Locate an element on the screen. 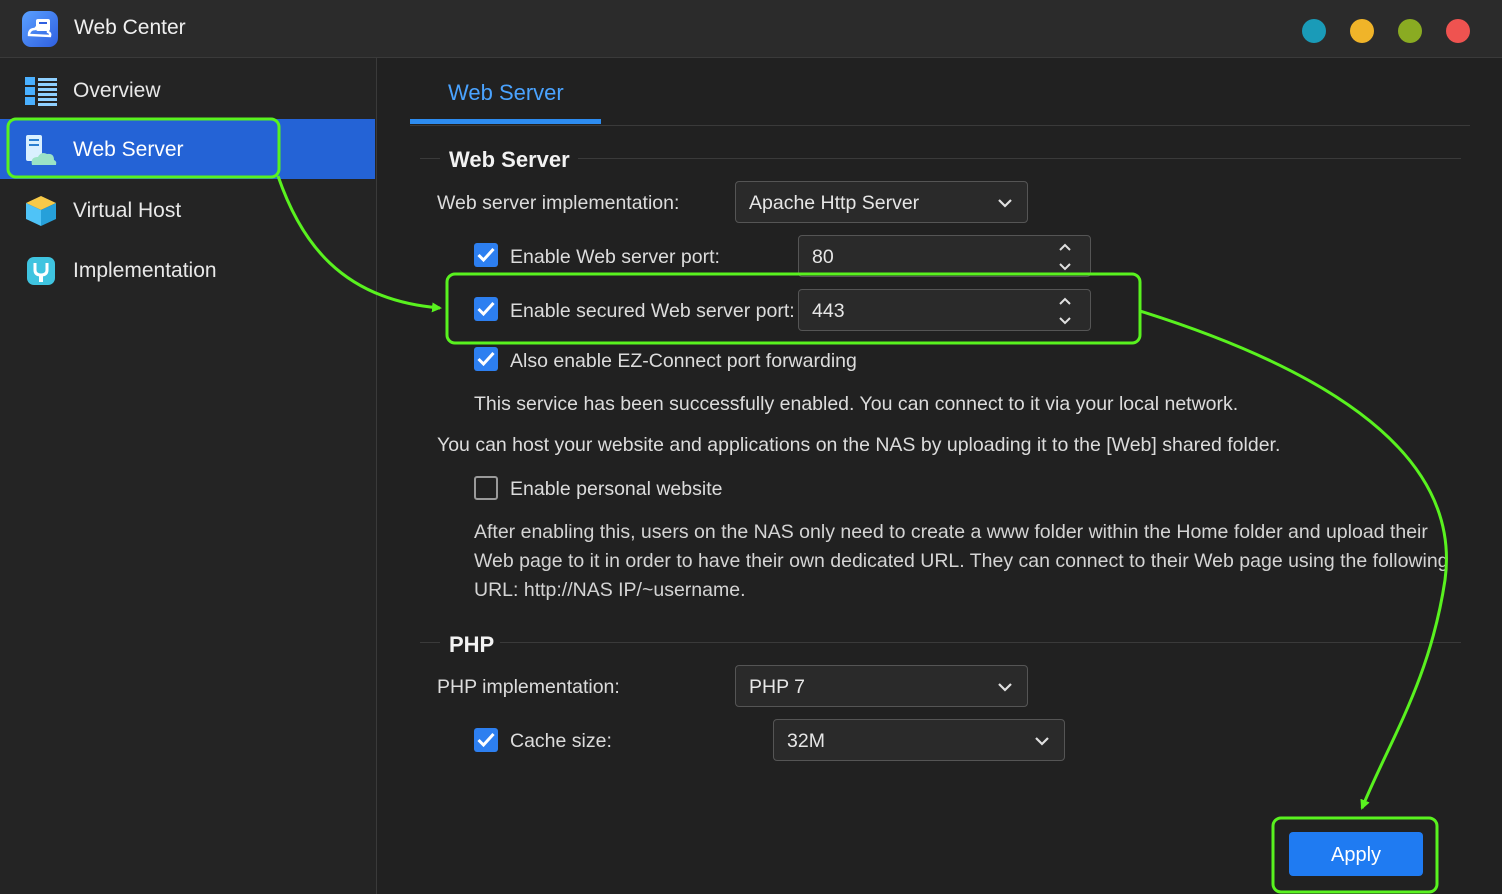  sidebar-item-label: Overview is located at coordinates (117, 90).